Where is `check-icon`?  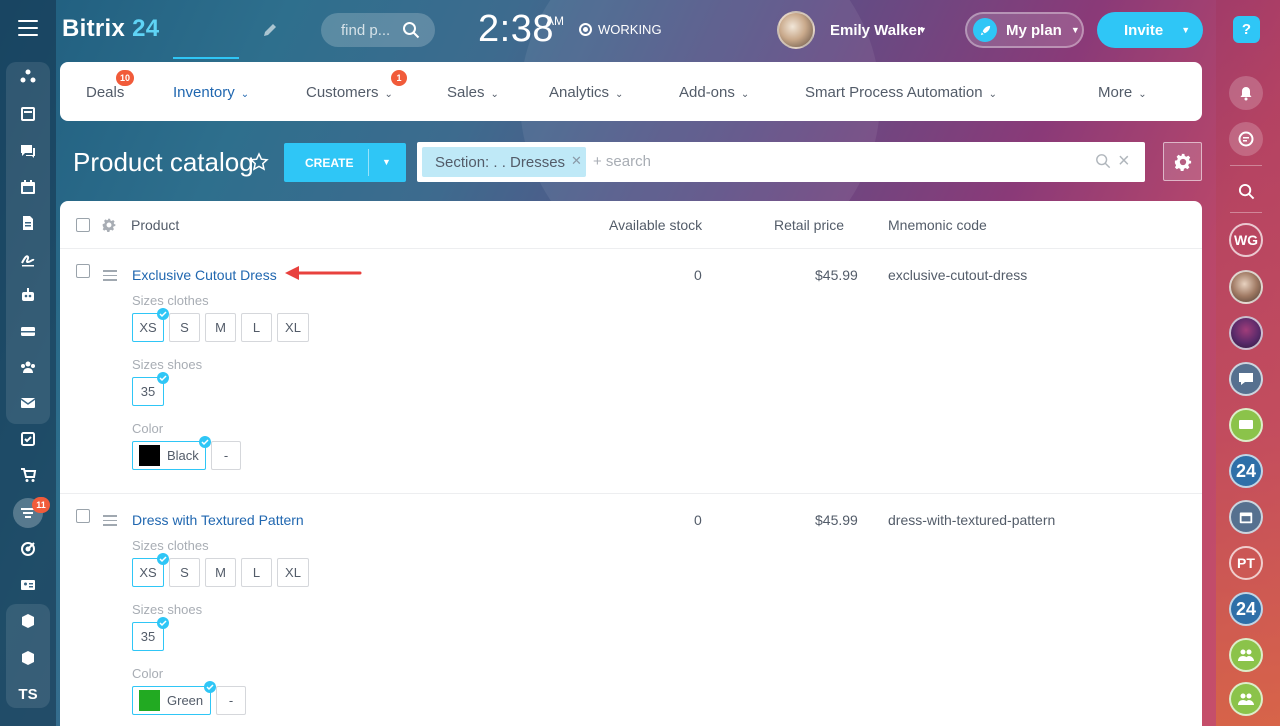 check-icon is located at coordinates (205, 442).